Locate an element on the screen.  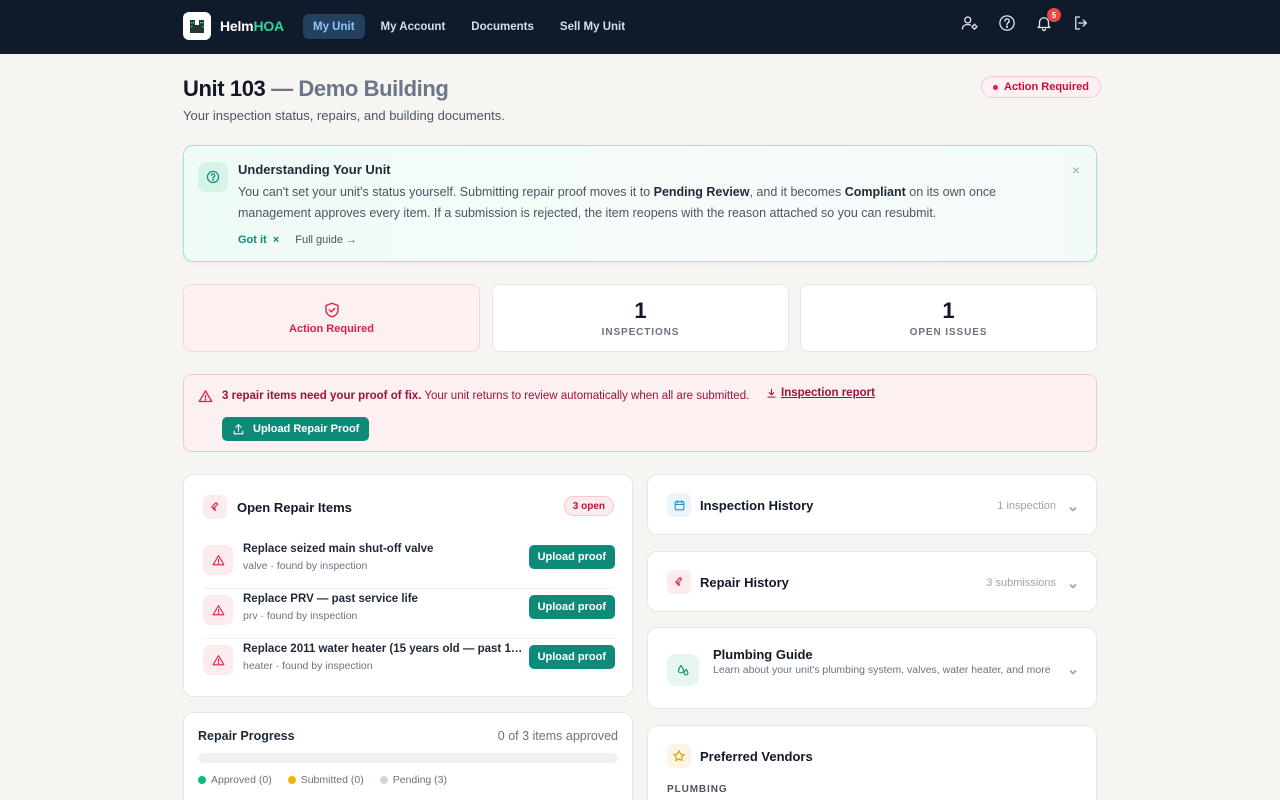
nav-my-account: My Account is located at coordinates (413, 26).